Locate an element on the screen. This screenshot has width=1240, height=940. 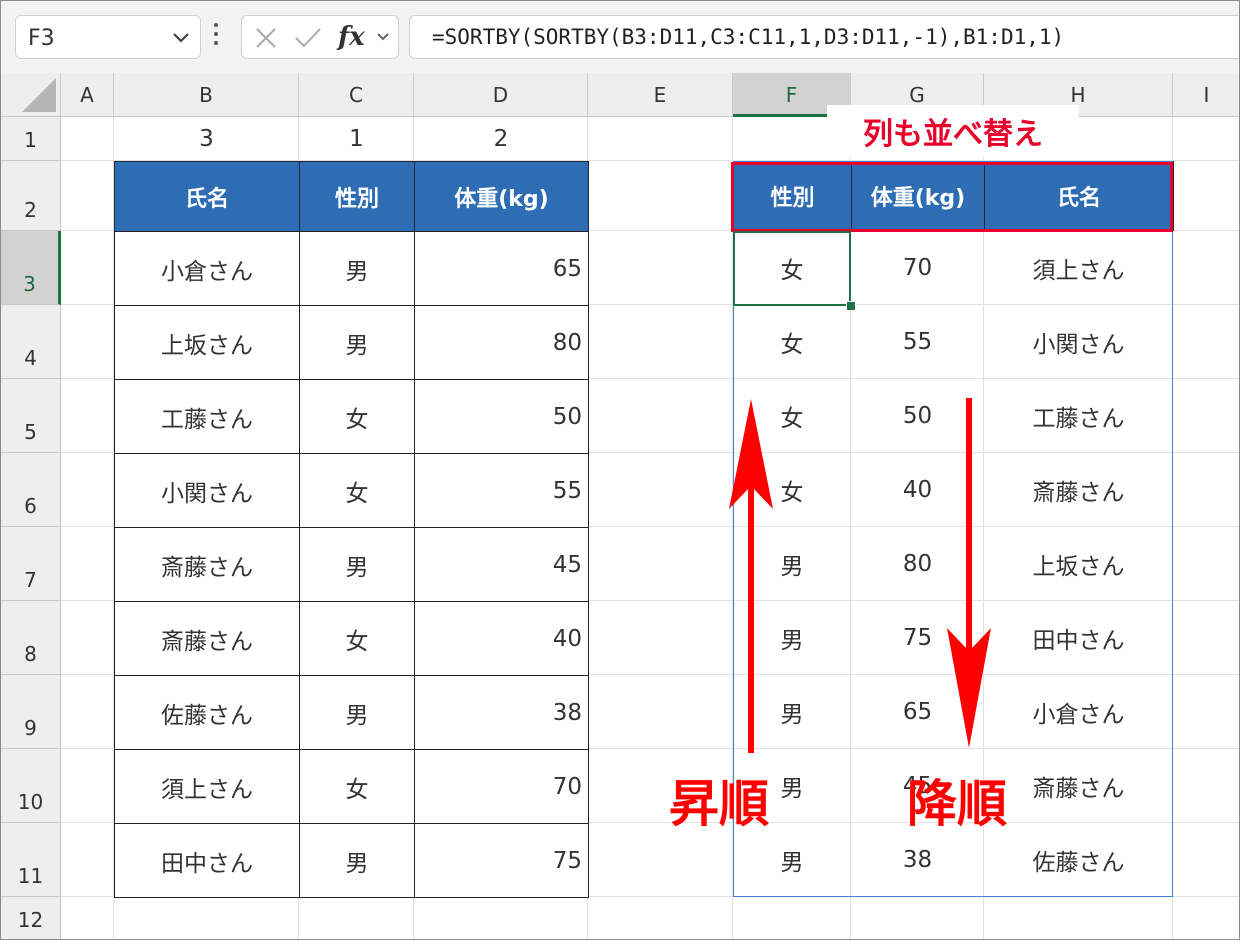
row-header-1: 1 is located at coordinates (31, 139).